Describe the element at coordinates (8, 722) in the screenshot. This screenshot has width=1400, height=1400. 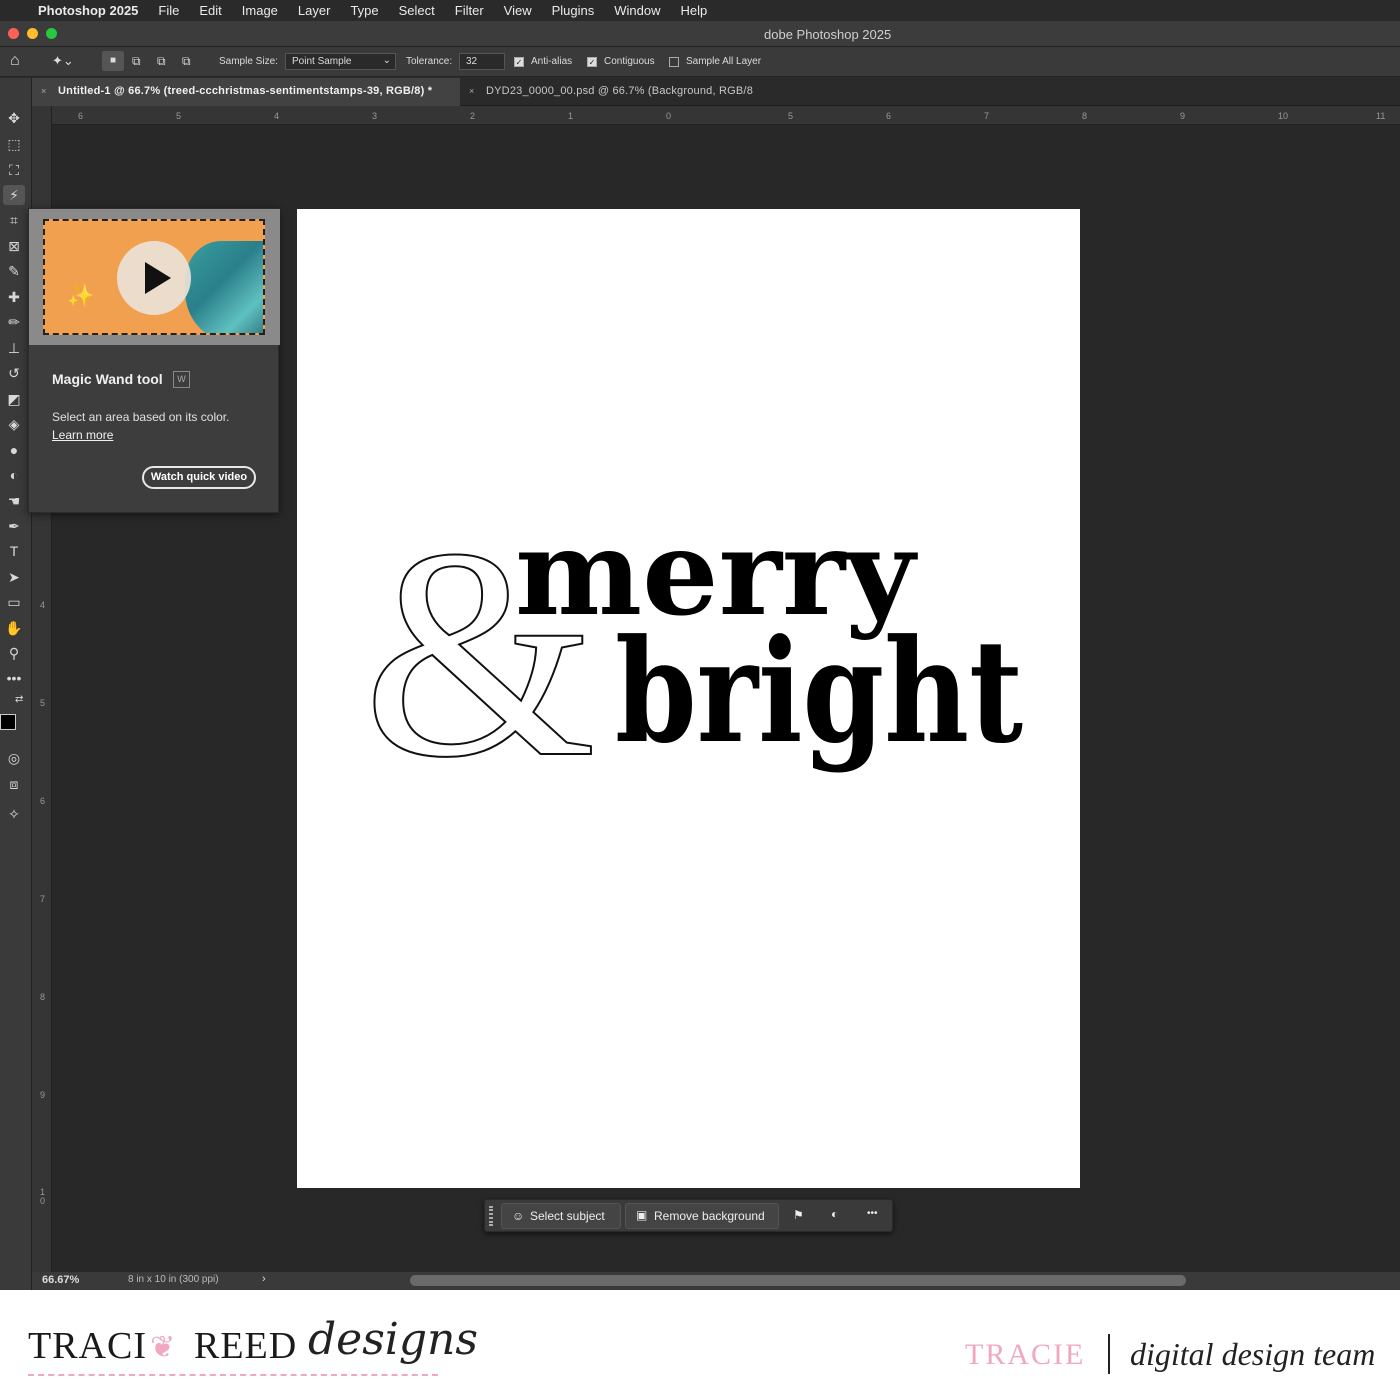
I see `foreground-color-swatch` at that location.